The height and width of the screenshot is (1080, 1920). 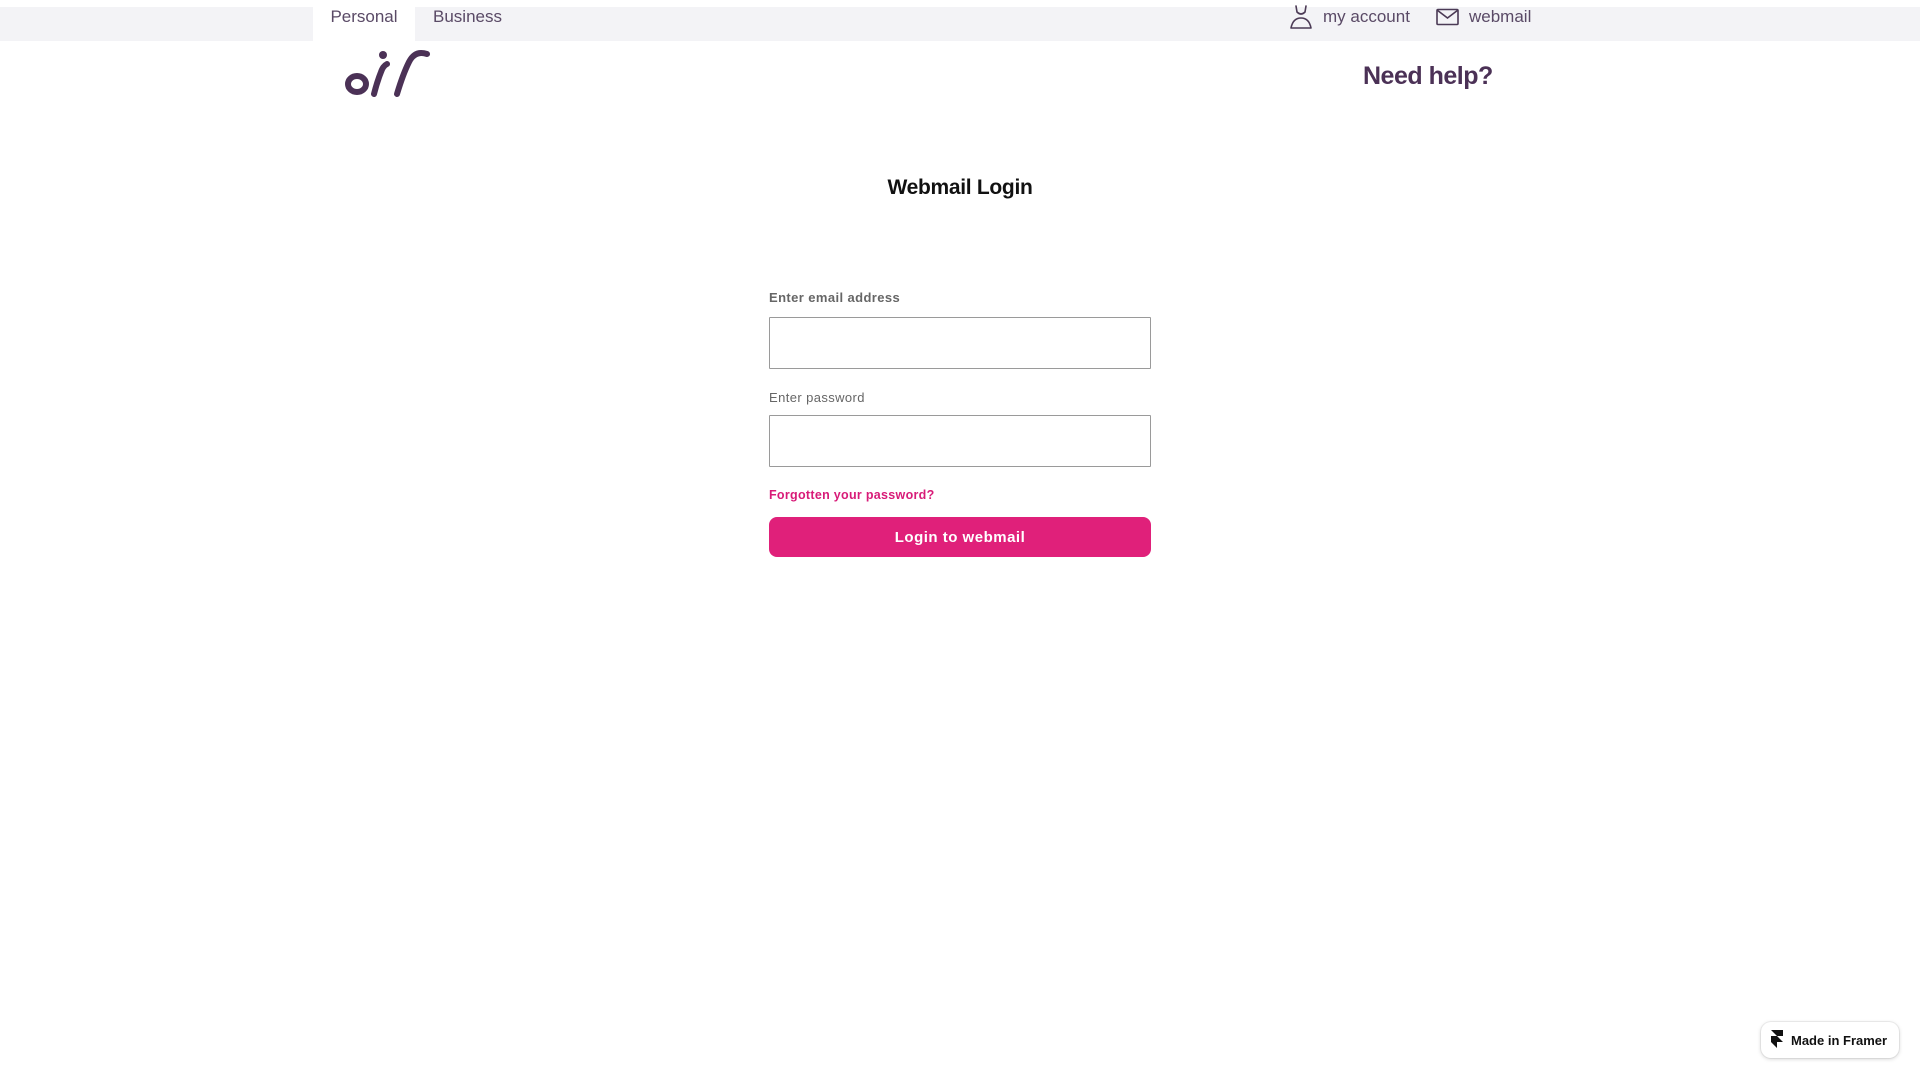 What do you see at coordinates (817, 397) in the screenshot?
I see `password-label: Enter password` at bounding box center [817, 397].